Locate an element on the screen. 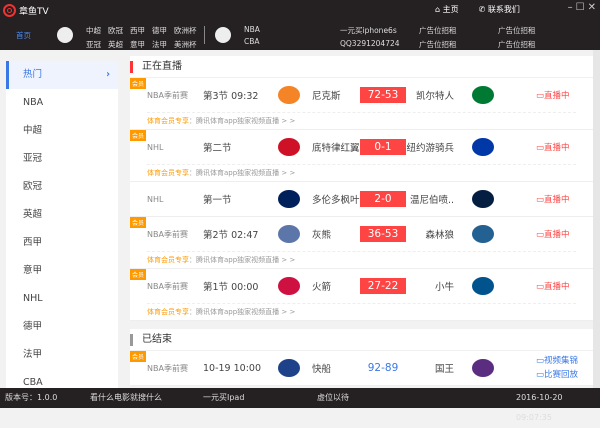 This screenshot has height=428, width=600. nav-league: 德甲 is located at coordinates (159, 30).